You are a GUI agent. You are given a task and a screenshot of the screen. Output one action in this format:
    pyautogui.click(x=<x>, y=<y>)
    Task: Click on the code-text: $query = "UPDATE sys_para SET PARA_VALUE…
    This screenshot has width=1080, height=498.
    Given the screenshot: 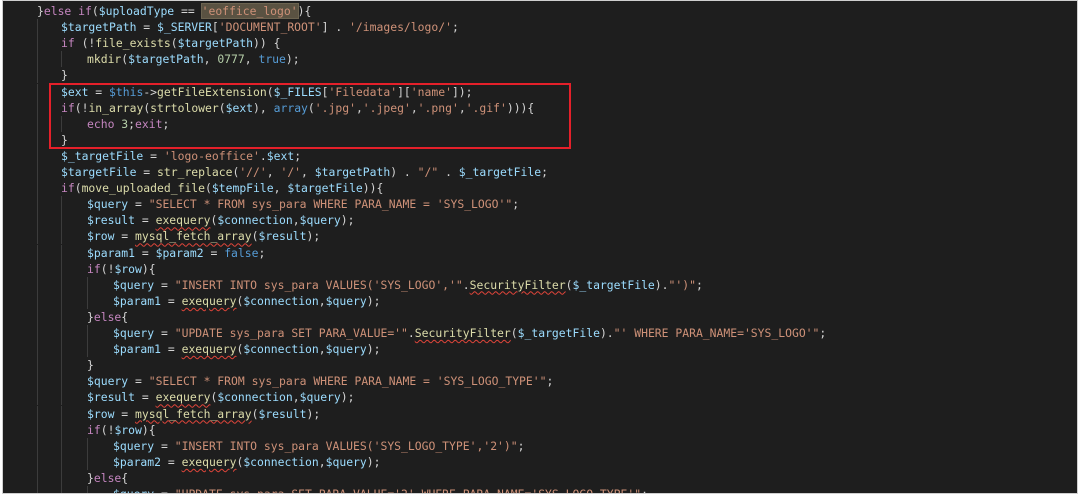 What is the action you would take?
    pyautogui.click(x=380, y=489)
    